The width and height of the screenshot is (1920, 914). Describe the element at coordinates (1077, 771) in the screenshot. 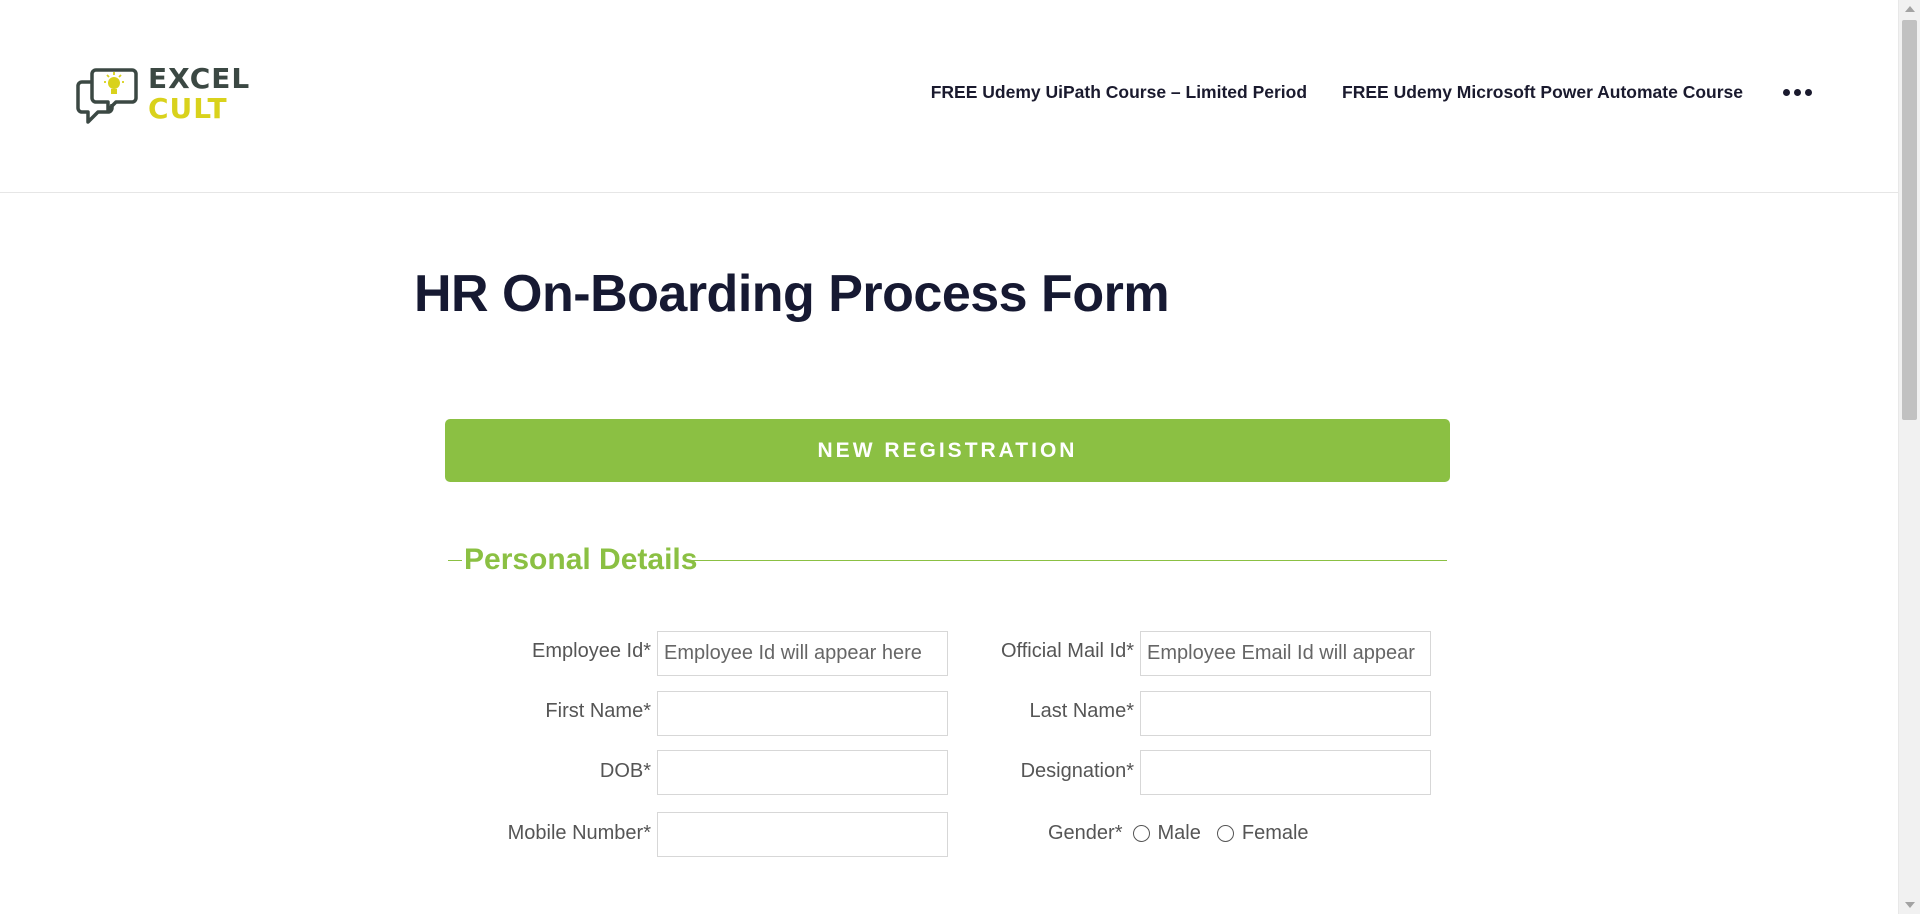

I see `designation-label: Designation*` at that location.